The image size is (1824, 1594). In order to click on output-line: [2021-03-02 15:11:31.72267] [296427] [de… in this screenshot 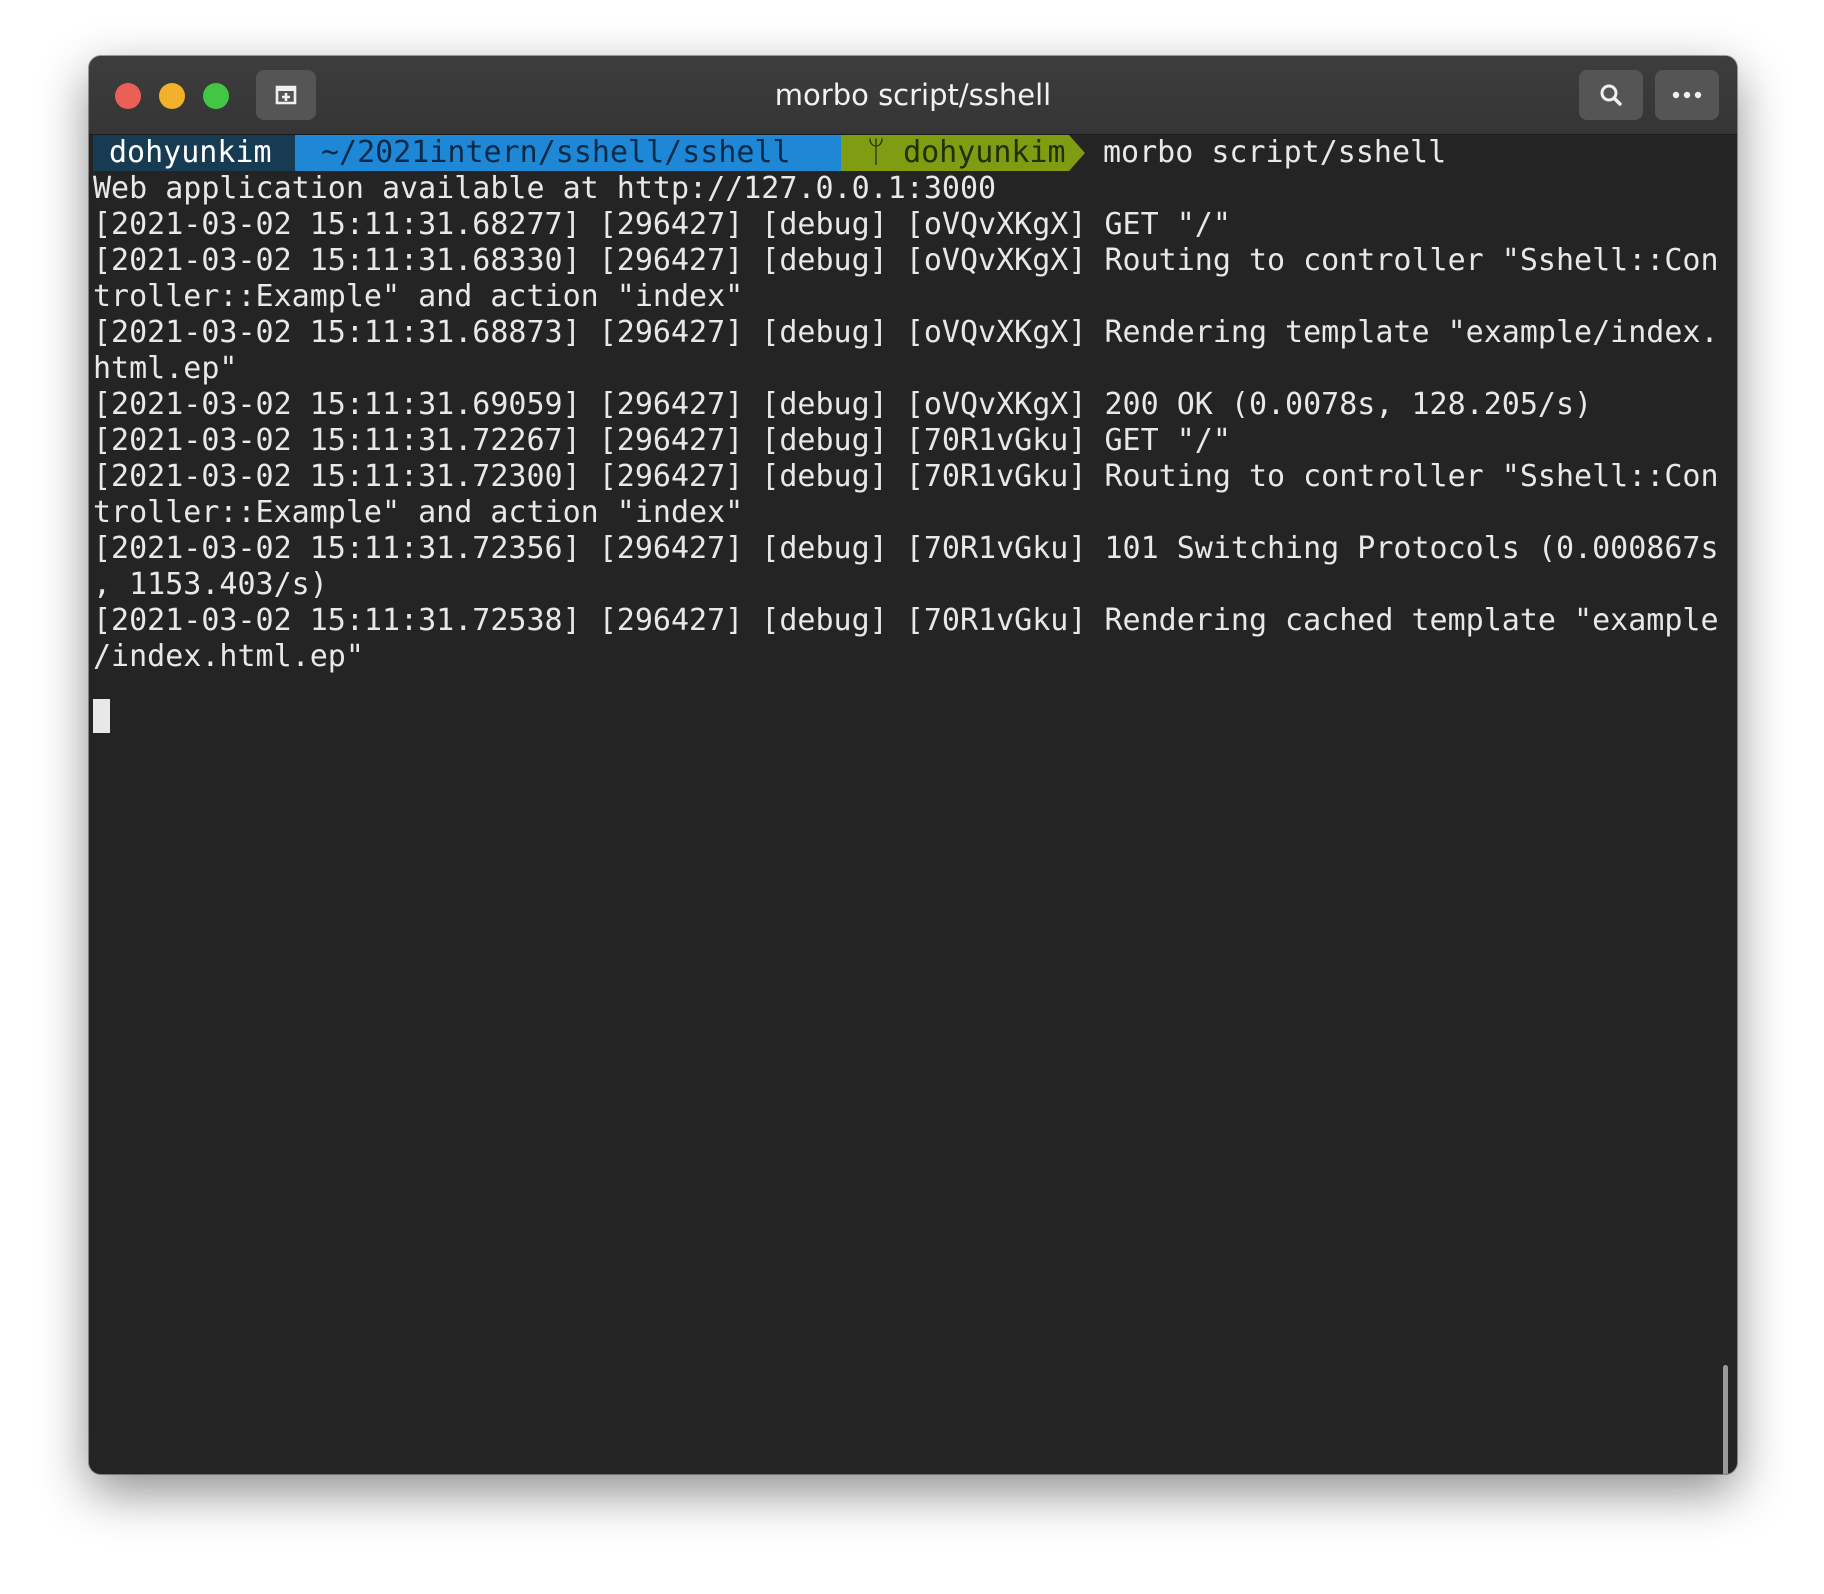, I will do `click(662, 440)`.